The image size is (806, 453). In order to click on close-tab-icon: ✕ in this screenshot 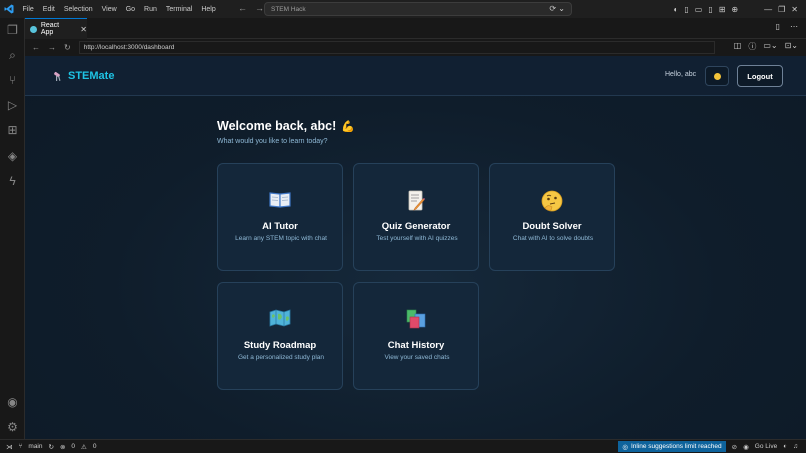, I will do `click(83, 29)`.